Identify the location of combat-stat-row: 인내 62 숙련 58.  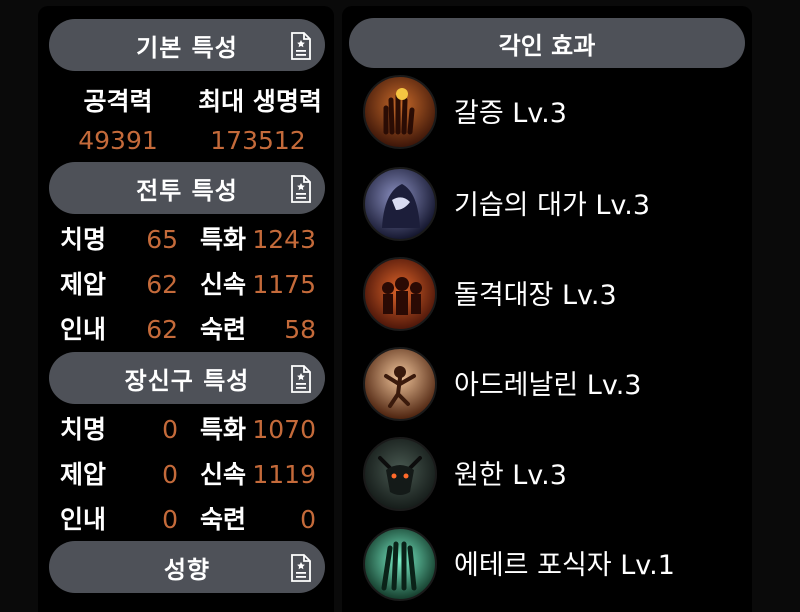
(186, 330).